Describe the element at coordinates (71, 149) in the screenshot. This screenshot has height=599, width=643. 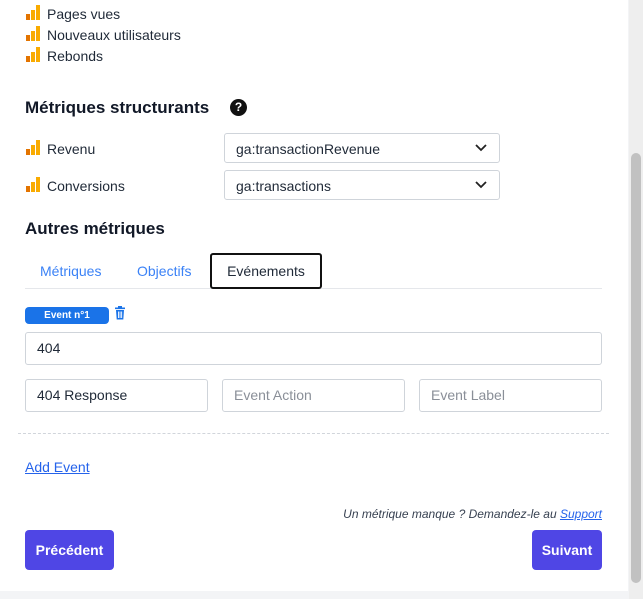
I see `metric-label: Revenu` at that location.